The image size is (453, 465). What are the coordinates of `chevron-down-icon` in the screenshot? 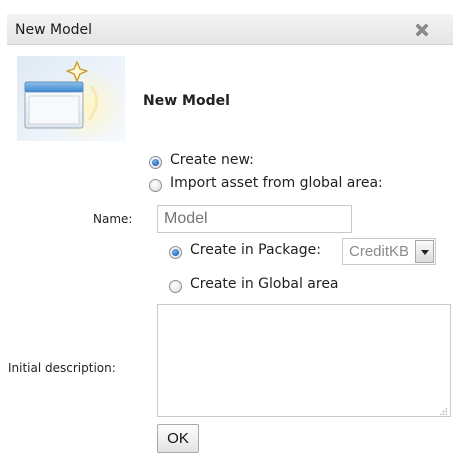 It's located at (424, 251).